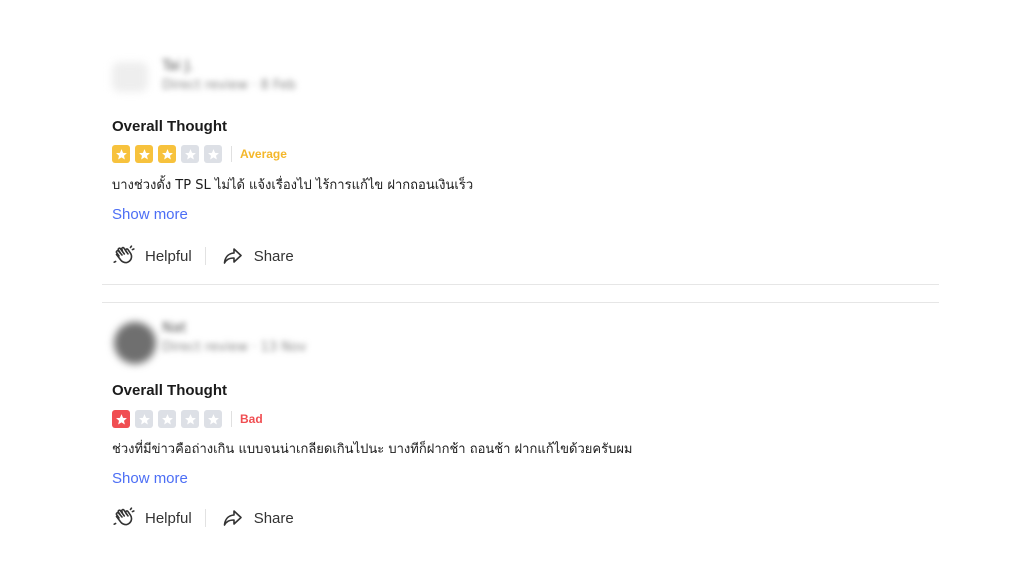  Describe the element at coordinates (234, 347) in the screenshot. I see `review-meta: Direct review · 13 Nov` at that location.